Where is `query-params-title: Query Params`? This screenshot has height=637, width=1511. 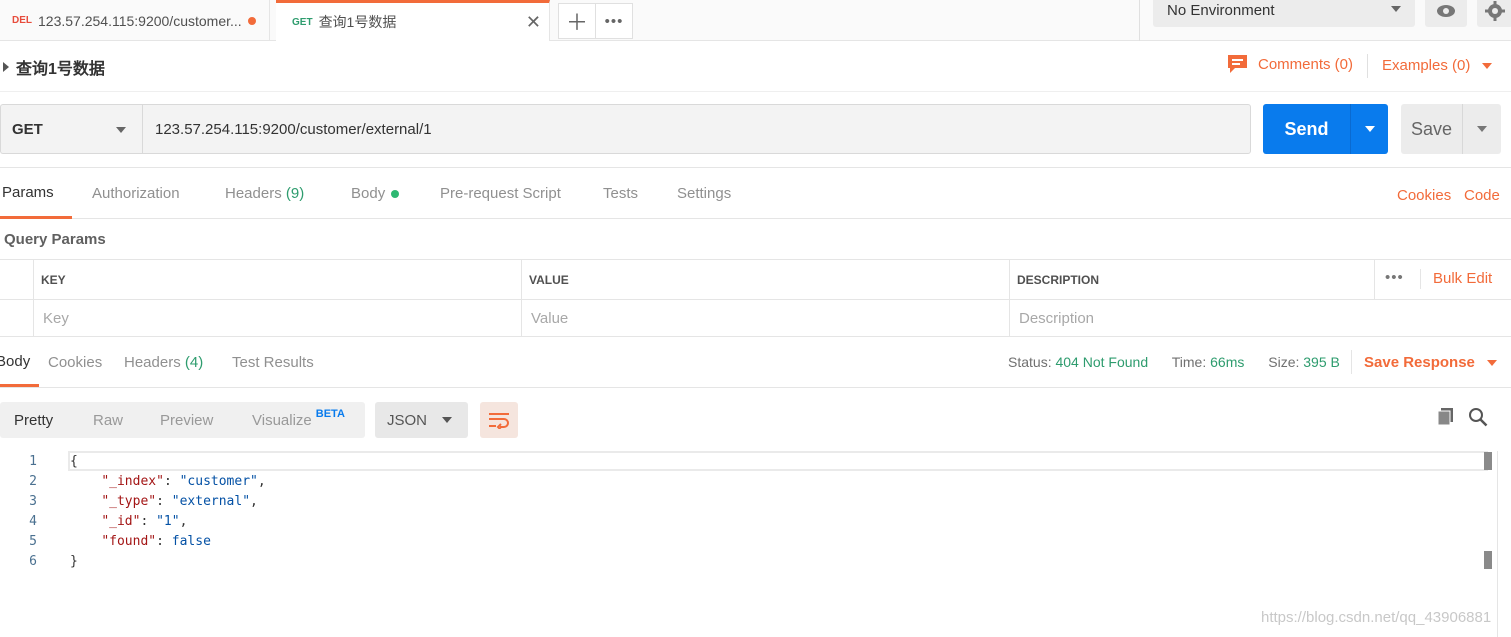 query-params-title: Query Params is located at coordinates (55, 239).